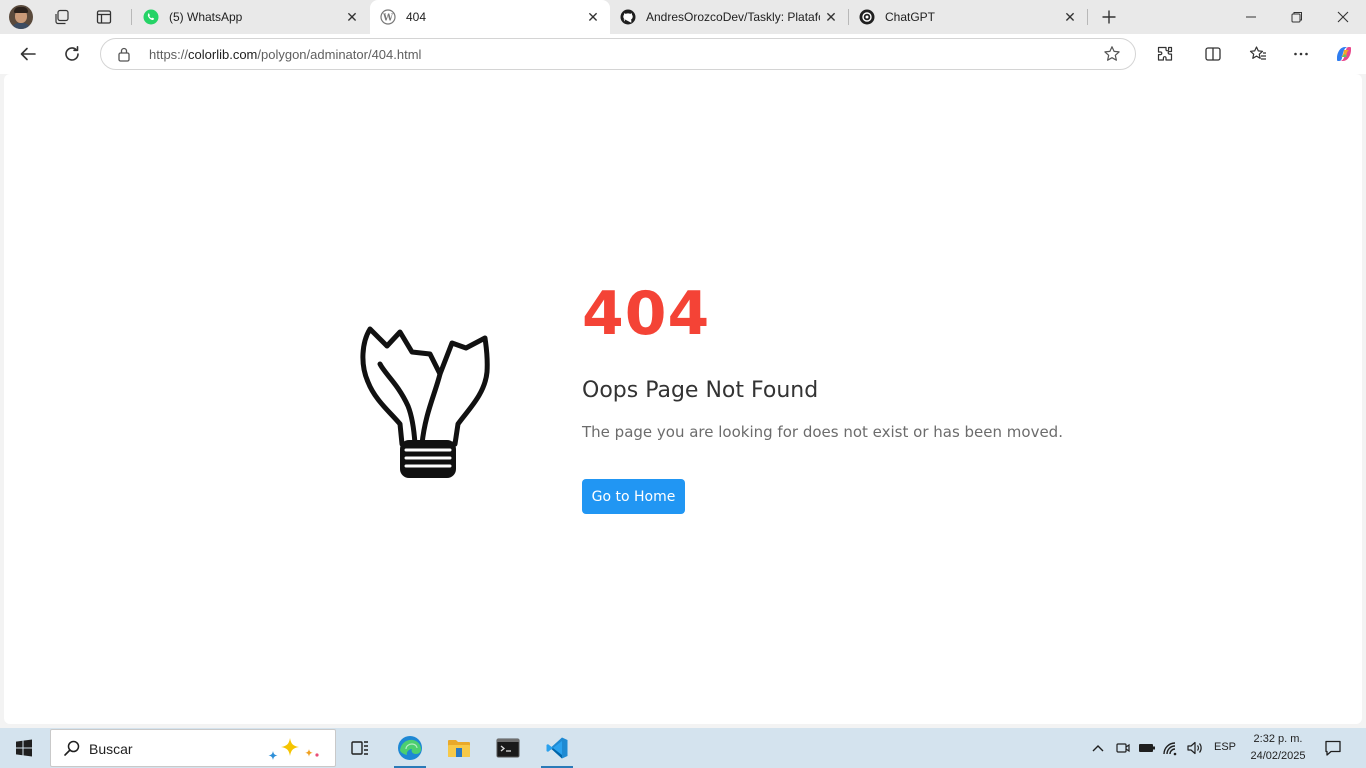  What do you see at coordinates (1278, 756) in the screenshot?
I see `clock-date: 24/02/2025` at bounding box center [1278, 756].